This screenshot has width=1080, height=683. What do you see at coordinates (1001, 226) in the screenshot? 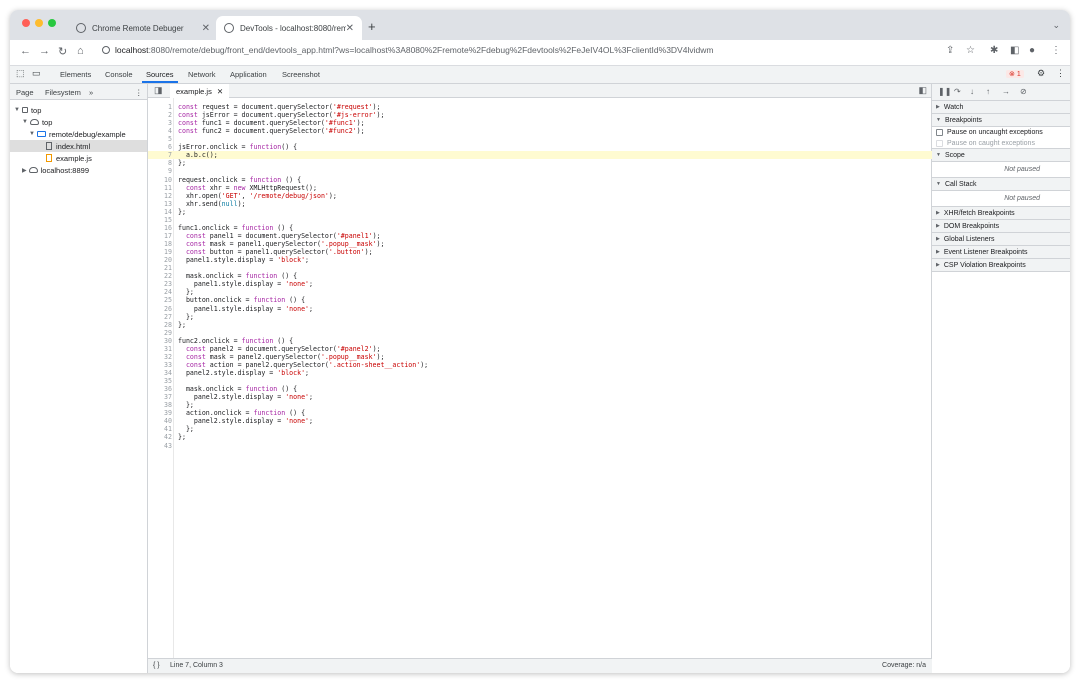
I see `section-dom-breakpoints: ▶ DOM Breakpoints` at bounding box center [1001, 226].